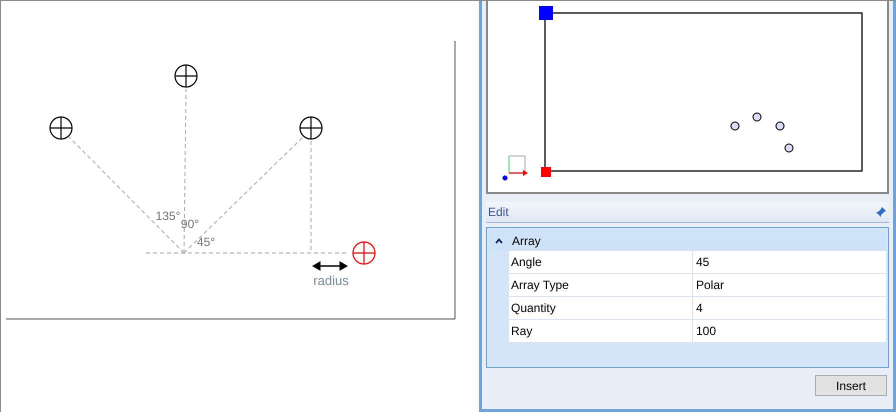  I want to click on angle-label: 90°, so click(190, 224).